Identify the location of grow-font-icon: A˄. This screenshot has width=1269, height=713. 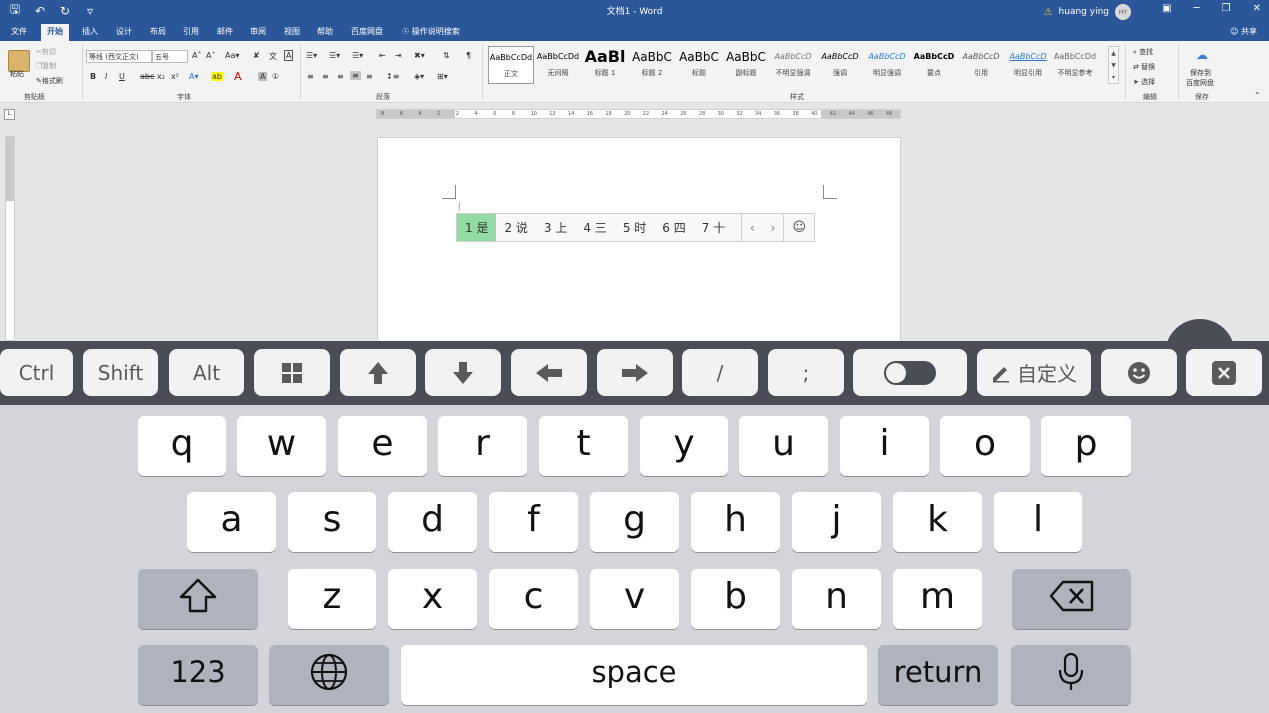
(196, 55).